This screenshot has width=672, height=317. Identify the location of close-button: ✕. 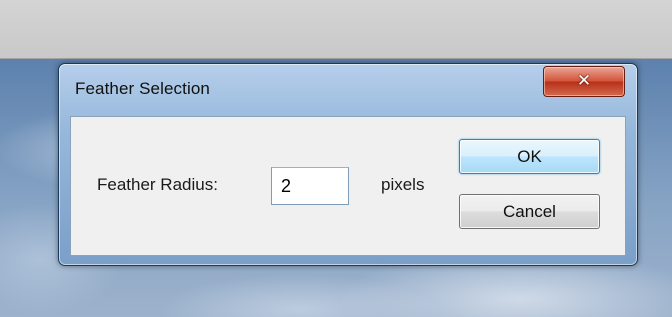
(584, 81).